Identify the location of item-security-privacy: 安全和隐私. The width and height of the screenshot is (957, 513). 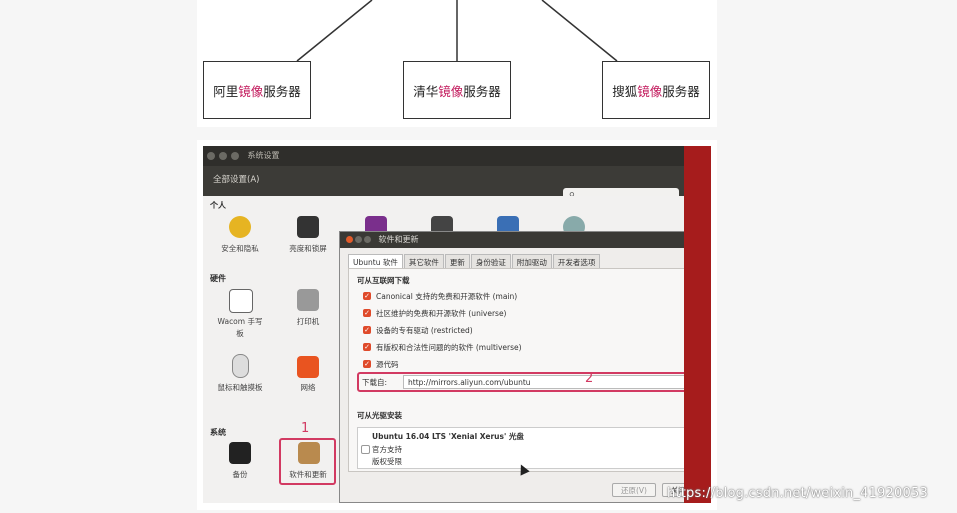
(240, 248).